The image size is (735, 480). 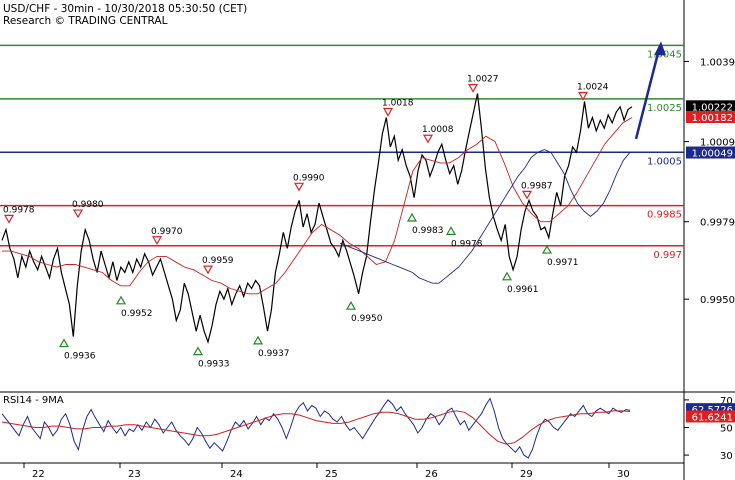 What do you see at coordinates (236, 474) in the screenshot?
I see `x-tick-label-2: 24` at bounding box center [236, 474].